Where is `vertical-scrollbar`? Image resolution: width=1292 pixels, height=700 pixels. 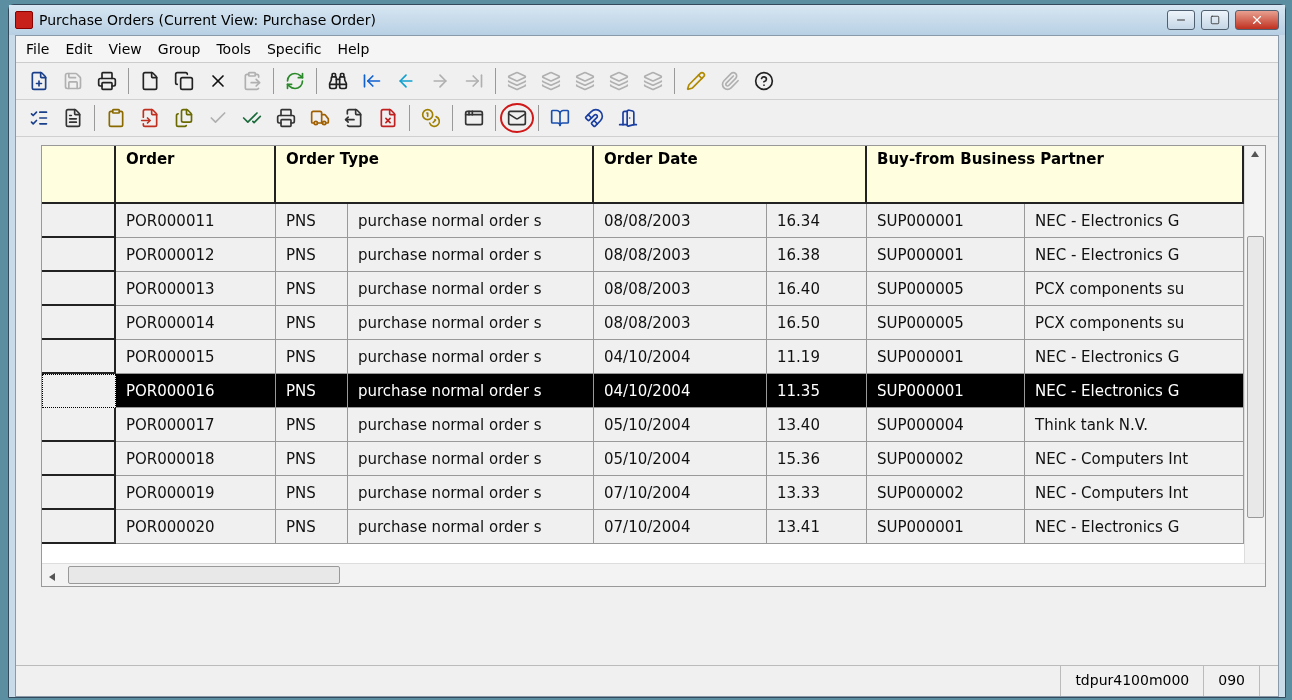 vertical-scrollbar is located at coordinates (1254, 354).